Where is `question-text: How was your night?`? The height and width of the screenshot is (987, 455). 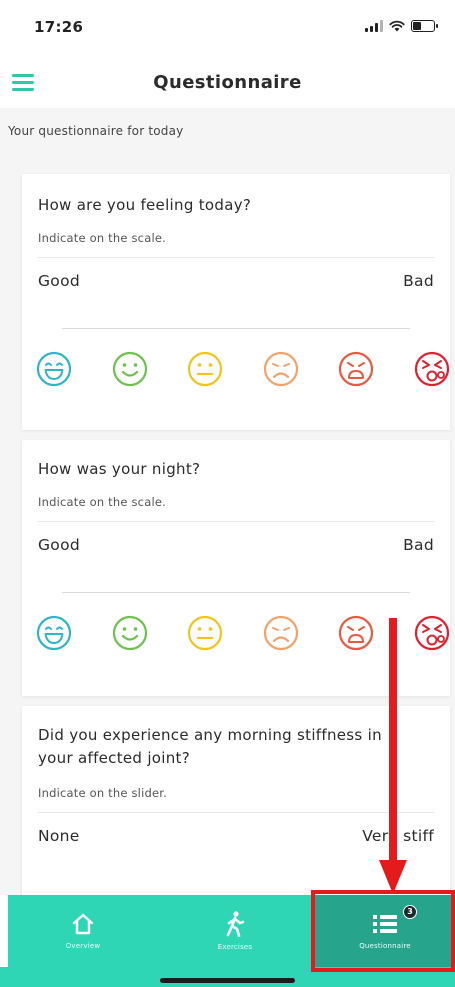
question-text: How was your night? is located at coordinates (119, 469).